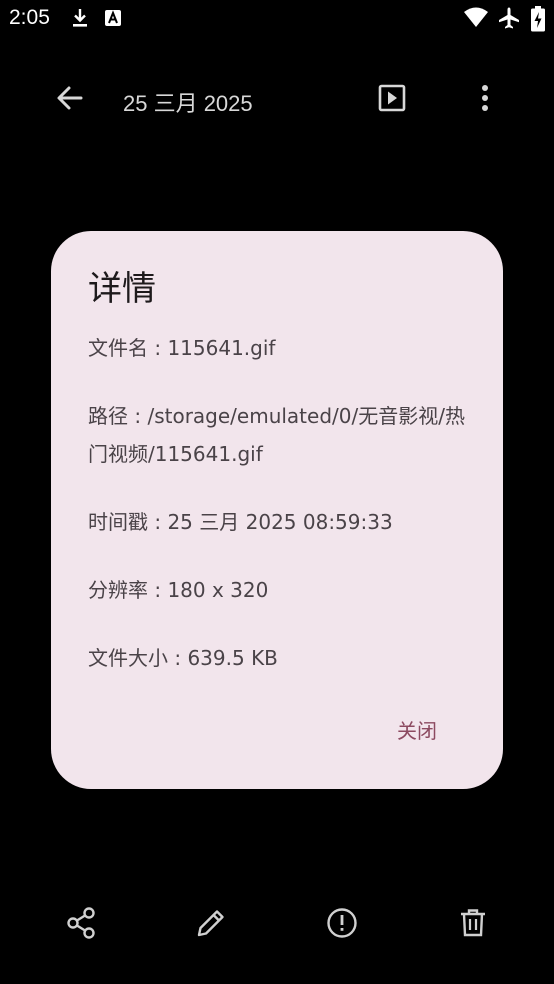 Image resolution: width=554 pixels, height=984 pixels. I want to click on download-icon, so click(80, 18).